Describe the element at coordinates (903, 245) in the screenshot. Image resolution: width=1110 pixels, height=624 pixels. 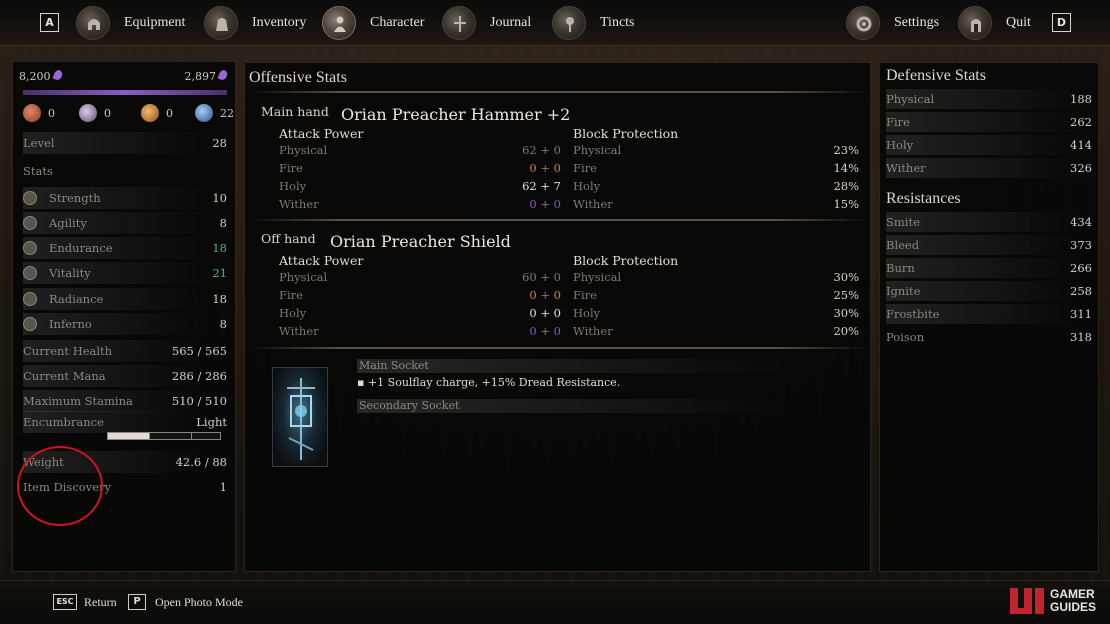
I see `resistance-label: Bleed` at that location.